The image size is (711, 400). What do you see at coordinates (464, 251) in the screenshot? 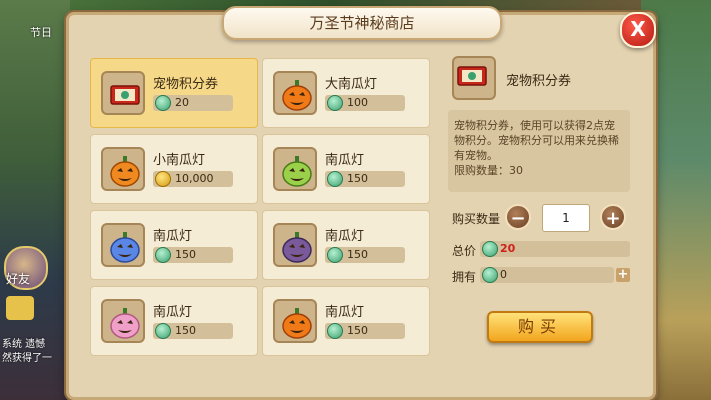
I see `total-label: 总价` at bounding box center [464, 251].